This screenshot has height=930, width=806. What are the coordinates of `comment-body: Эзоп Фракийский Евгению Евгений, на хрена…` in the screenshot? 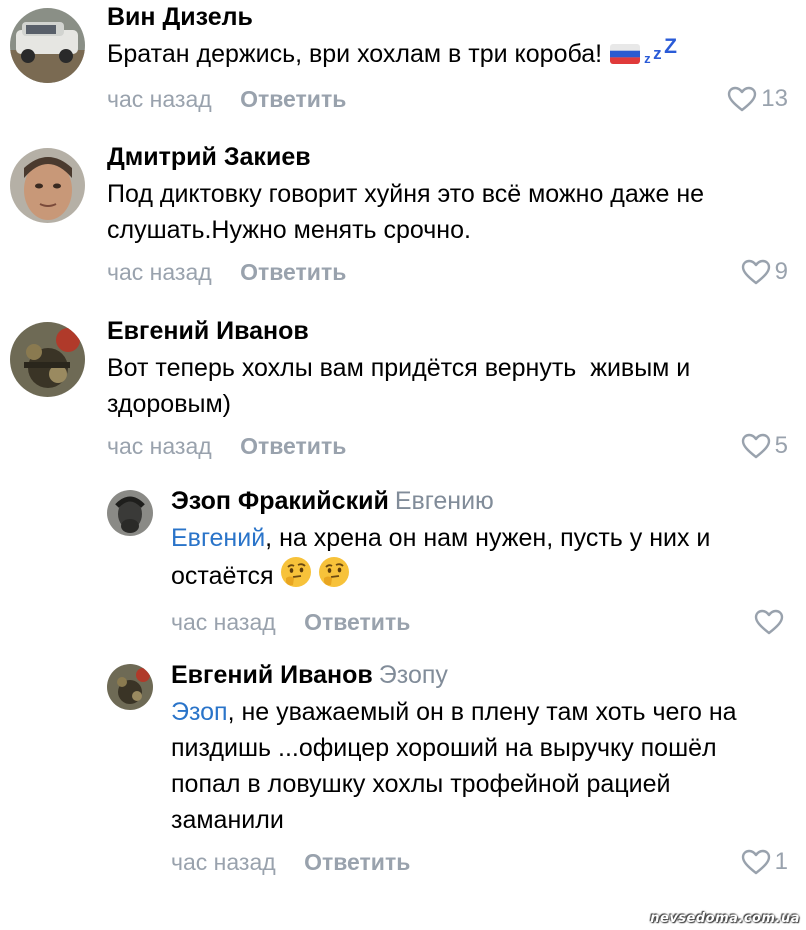 It's located at (479, 562).